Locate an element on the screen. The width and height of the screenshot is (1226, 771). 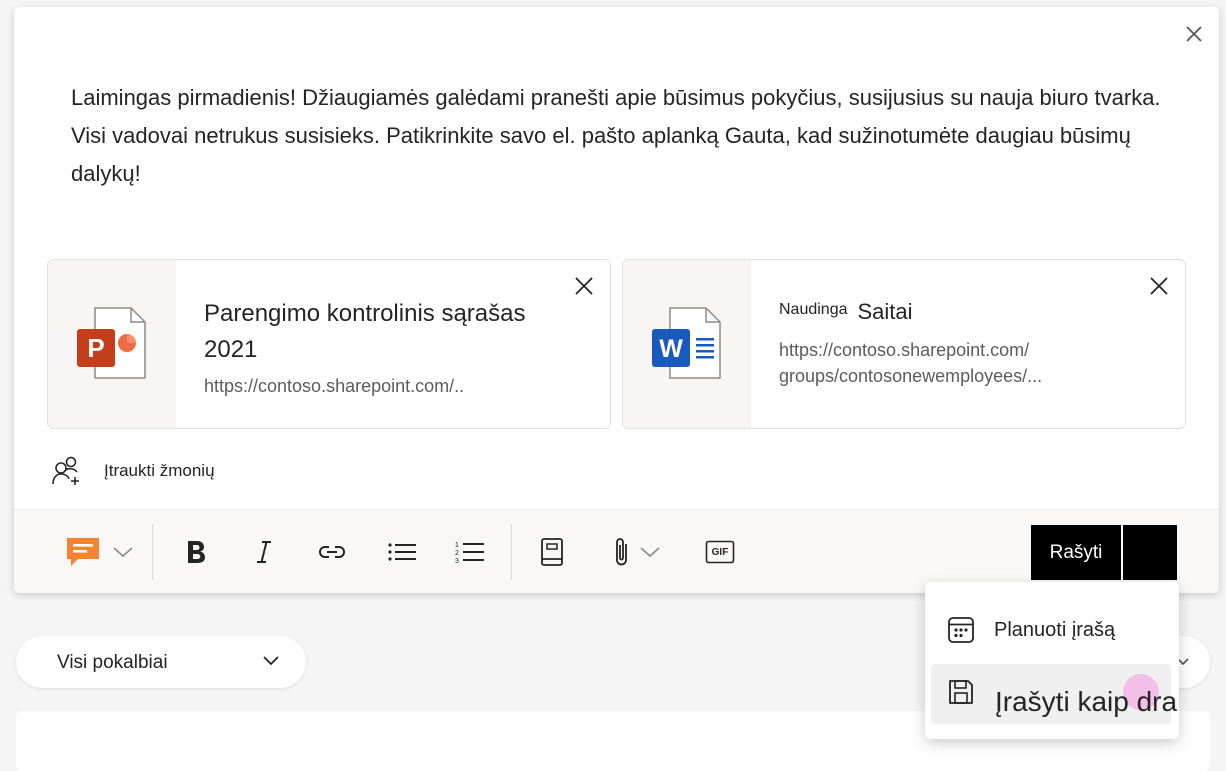
menu-item-schedule-post: Planuoti įrašą is located at coordinates (1051, 630).